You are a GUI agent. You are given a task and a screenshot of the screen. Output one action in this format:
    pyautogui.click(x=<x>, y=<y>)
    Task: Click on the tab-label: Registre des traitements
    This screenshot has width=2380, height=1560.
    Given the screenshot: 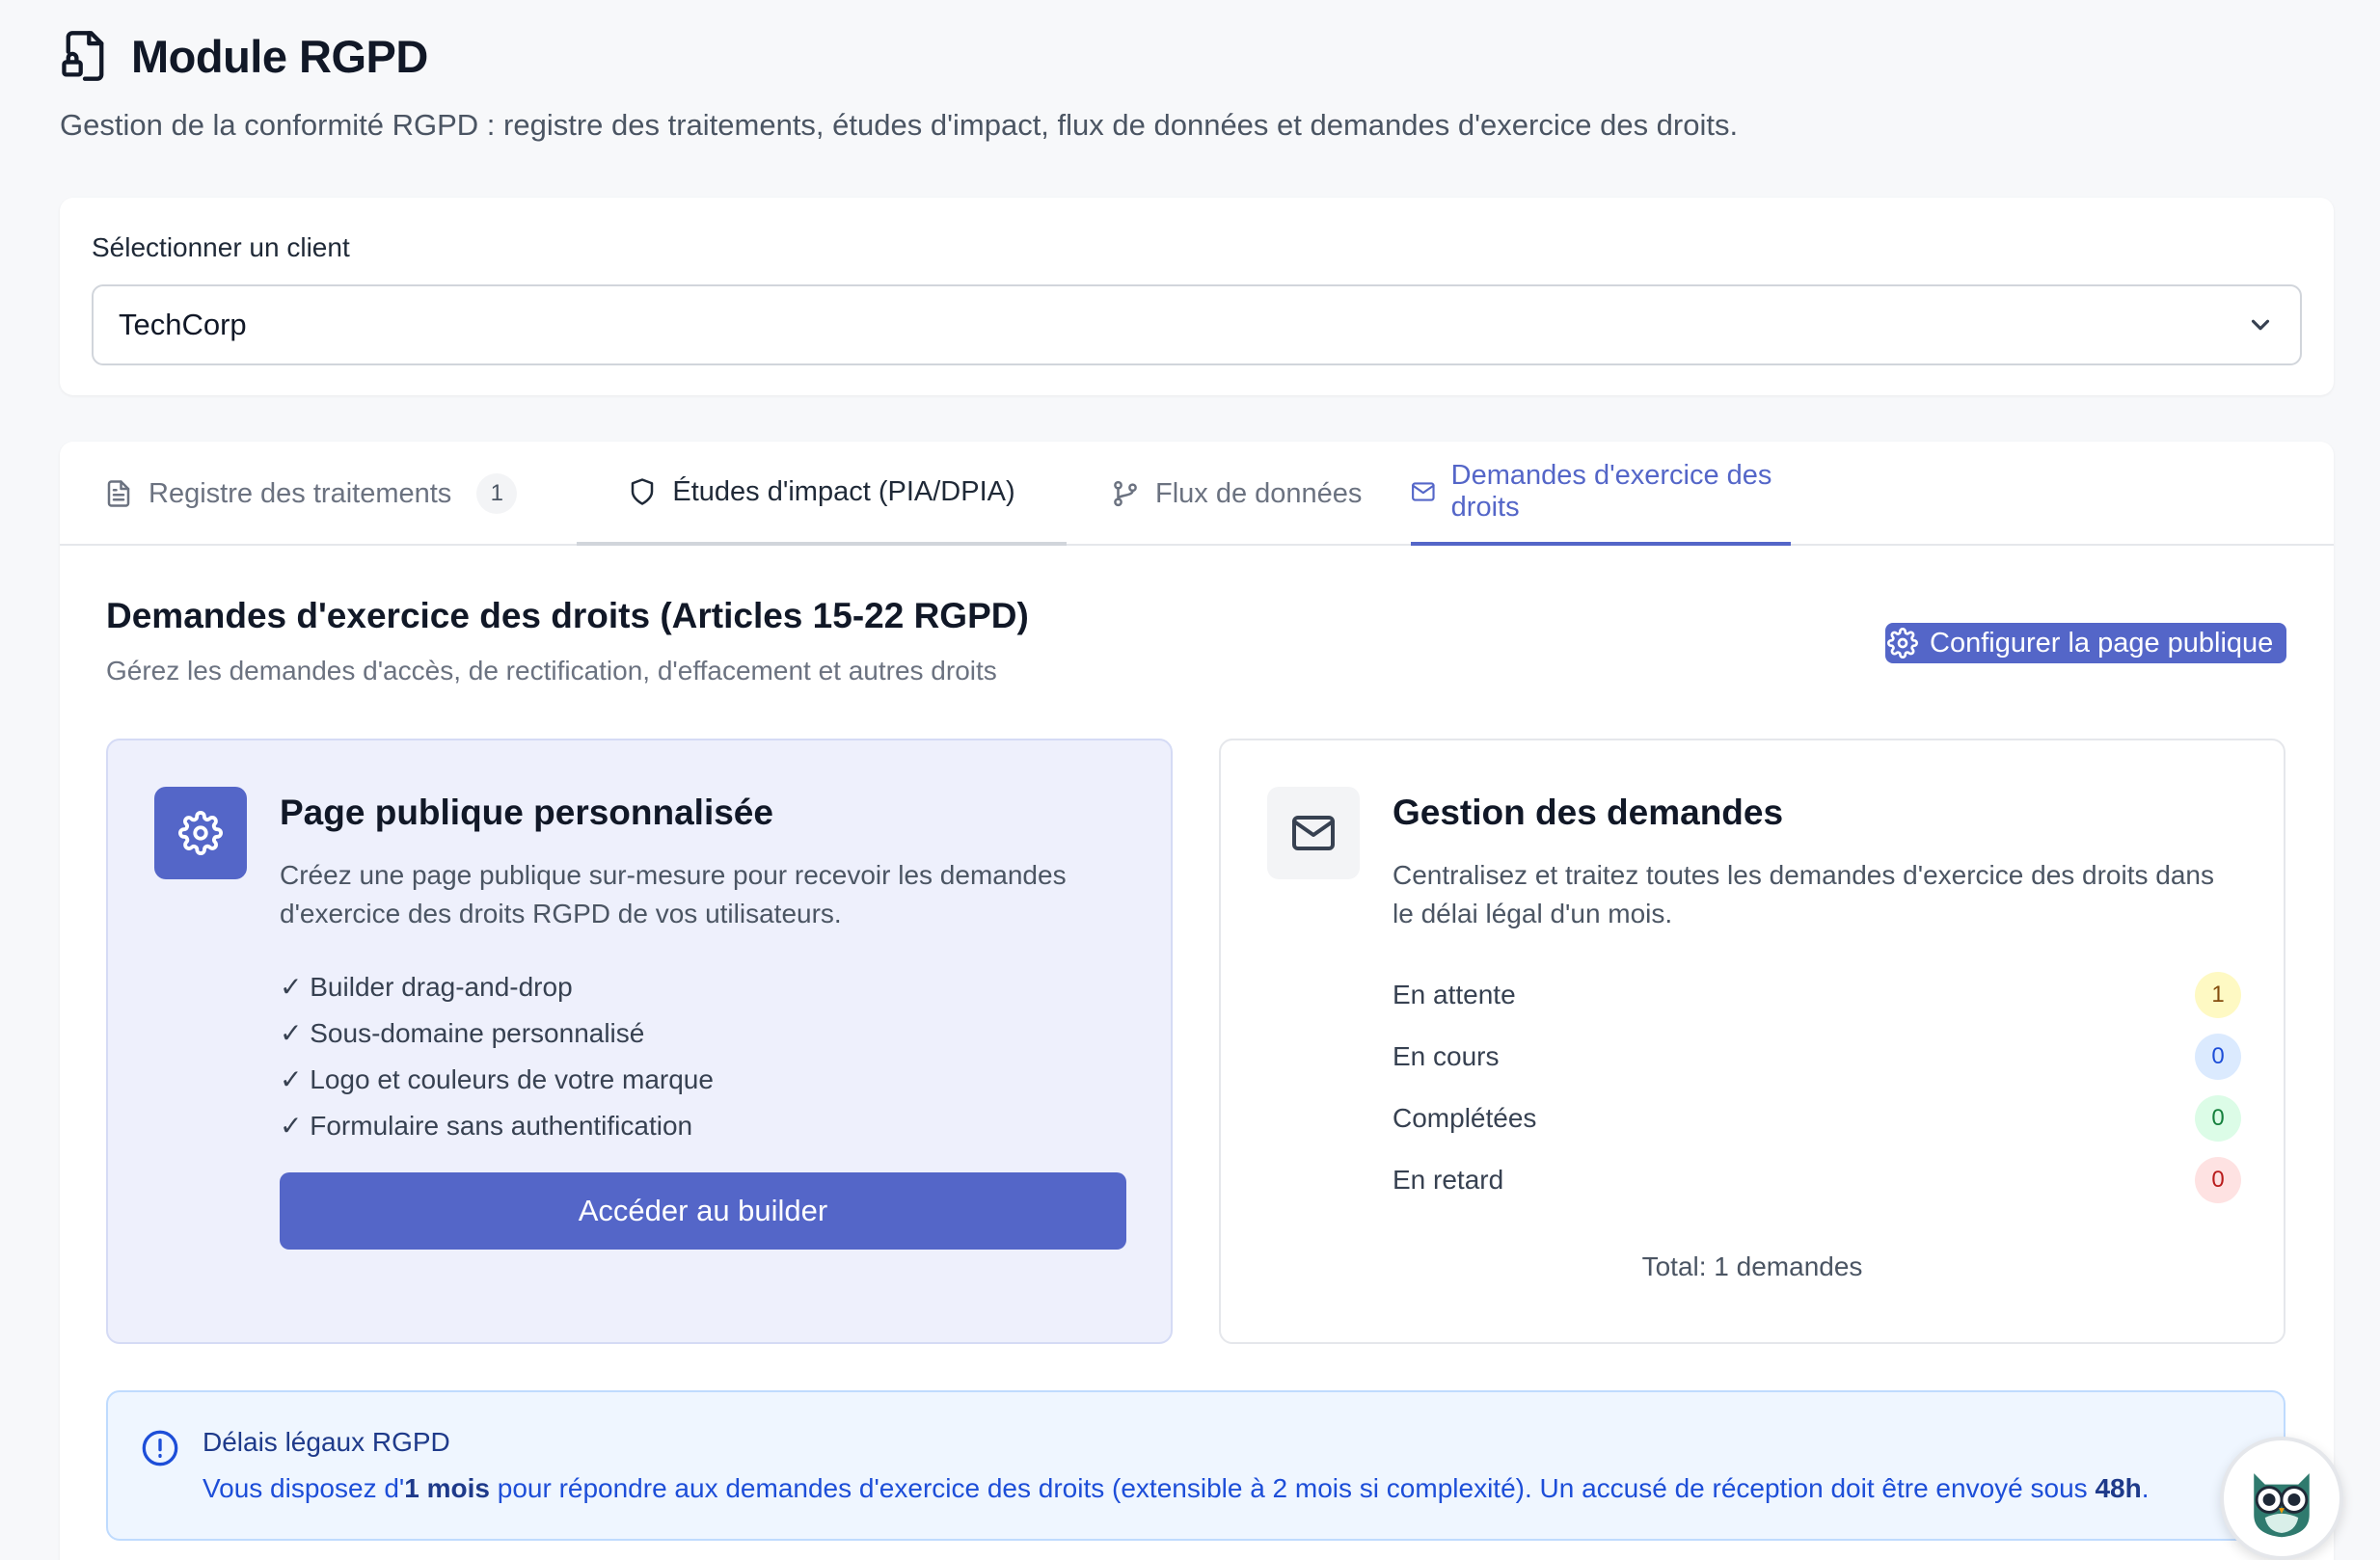 What is the action you would take?
    pyautogui.click(x=301, y=493)
    